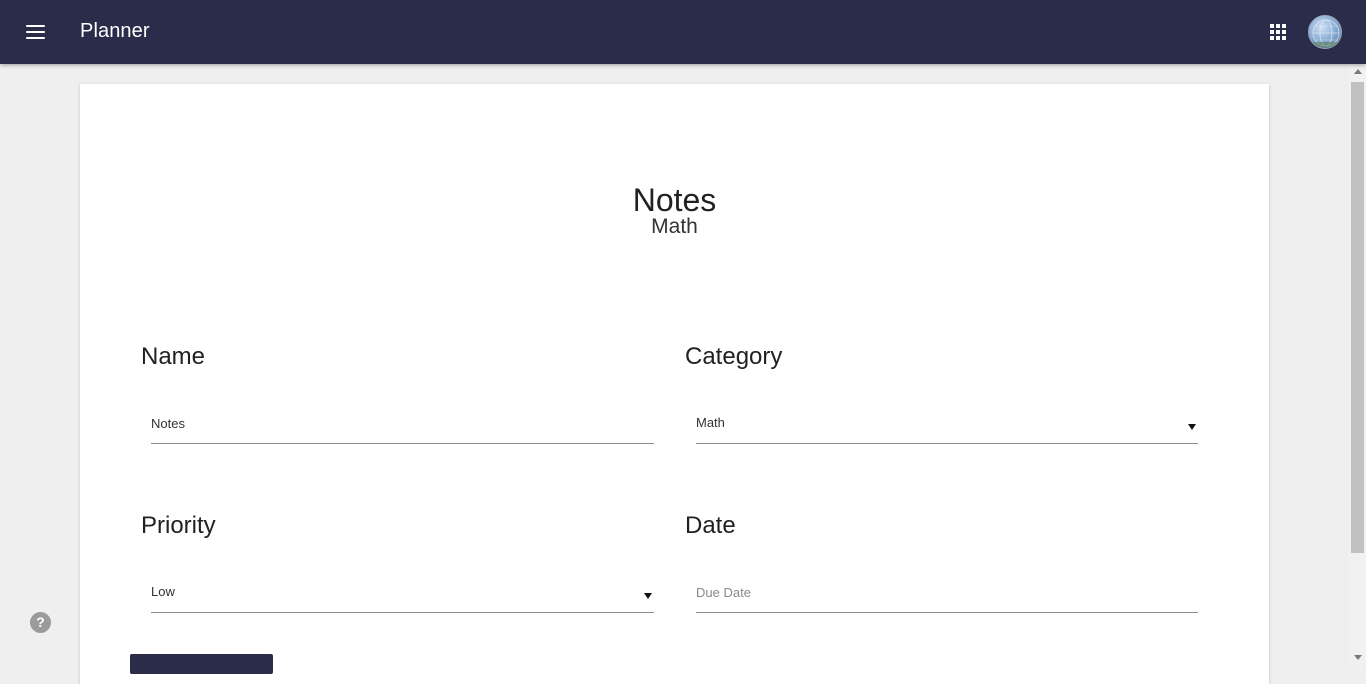 This screenshot has width=1366, height=684. I want to click on category-select: Math, so click(947, 427).